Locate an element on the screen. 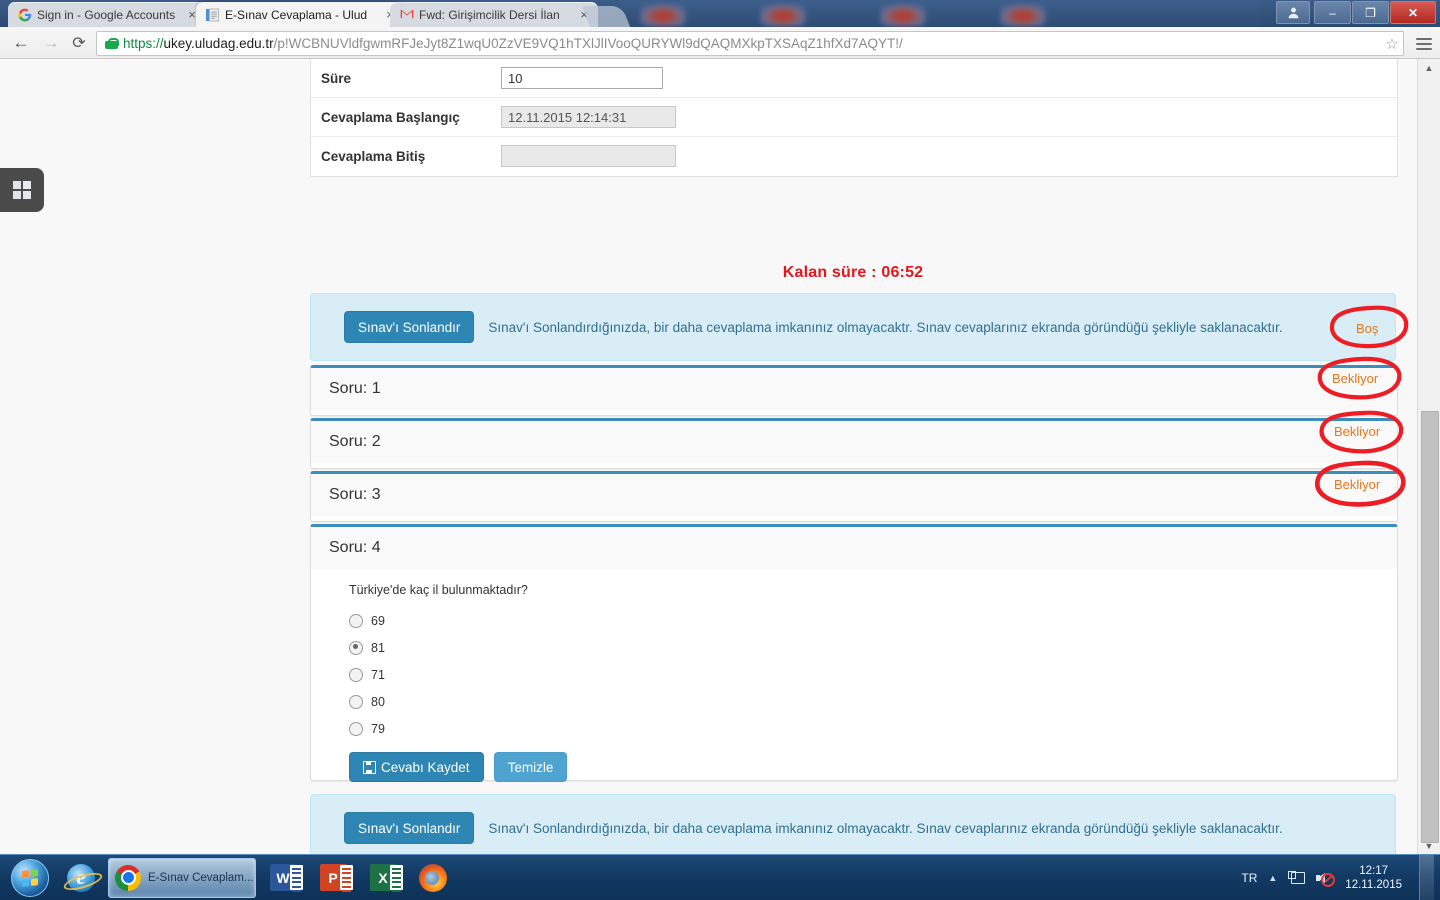  clock-date: 12.11.2015 is located at coordinates (1373, 884).